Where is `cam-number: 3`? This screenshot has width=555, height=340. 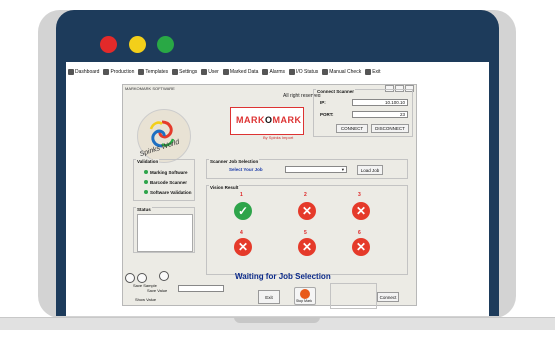 cam-number: 3 is located at coordinates (359, 195).